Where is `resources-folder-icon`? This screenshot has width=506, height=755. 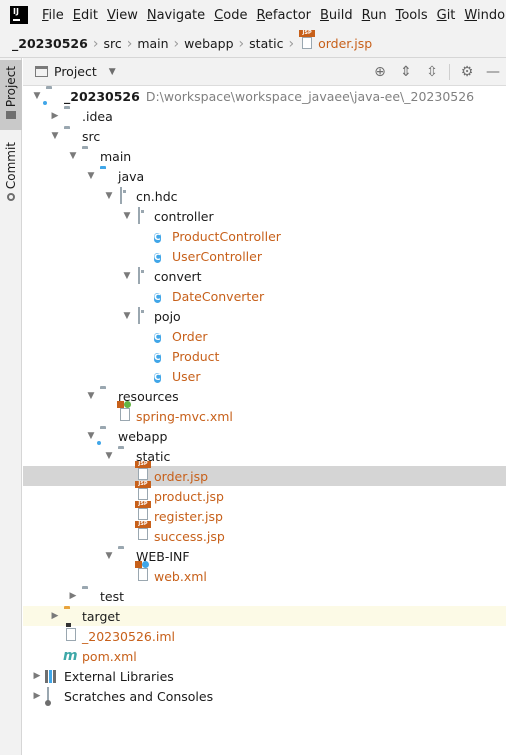
resources-folder-icon is located at coordinates (107, 396).